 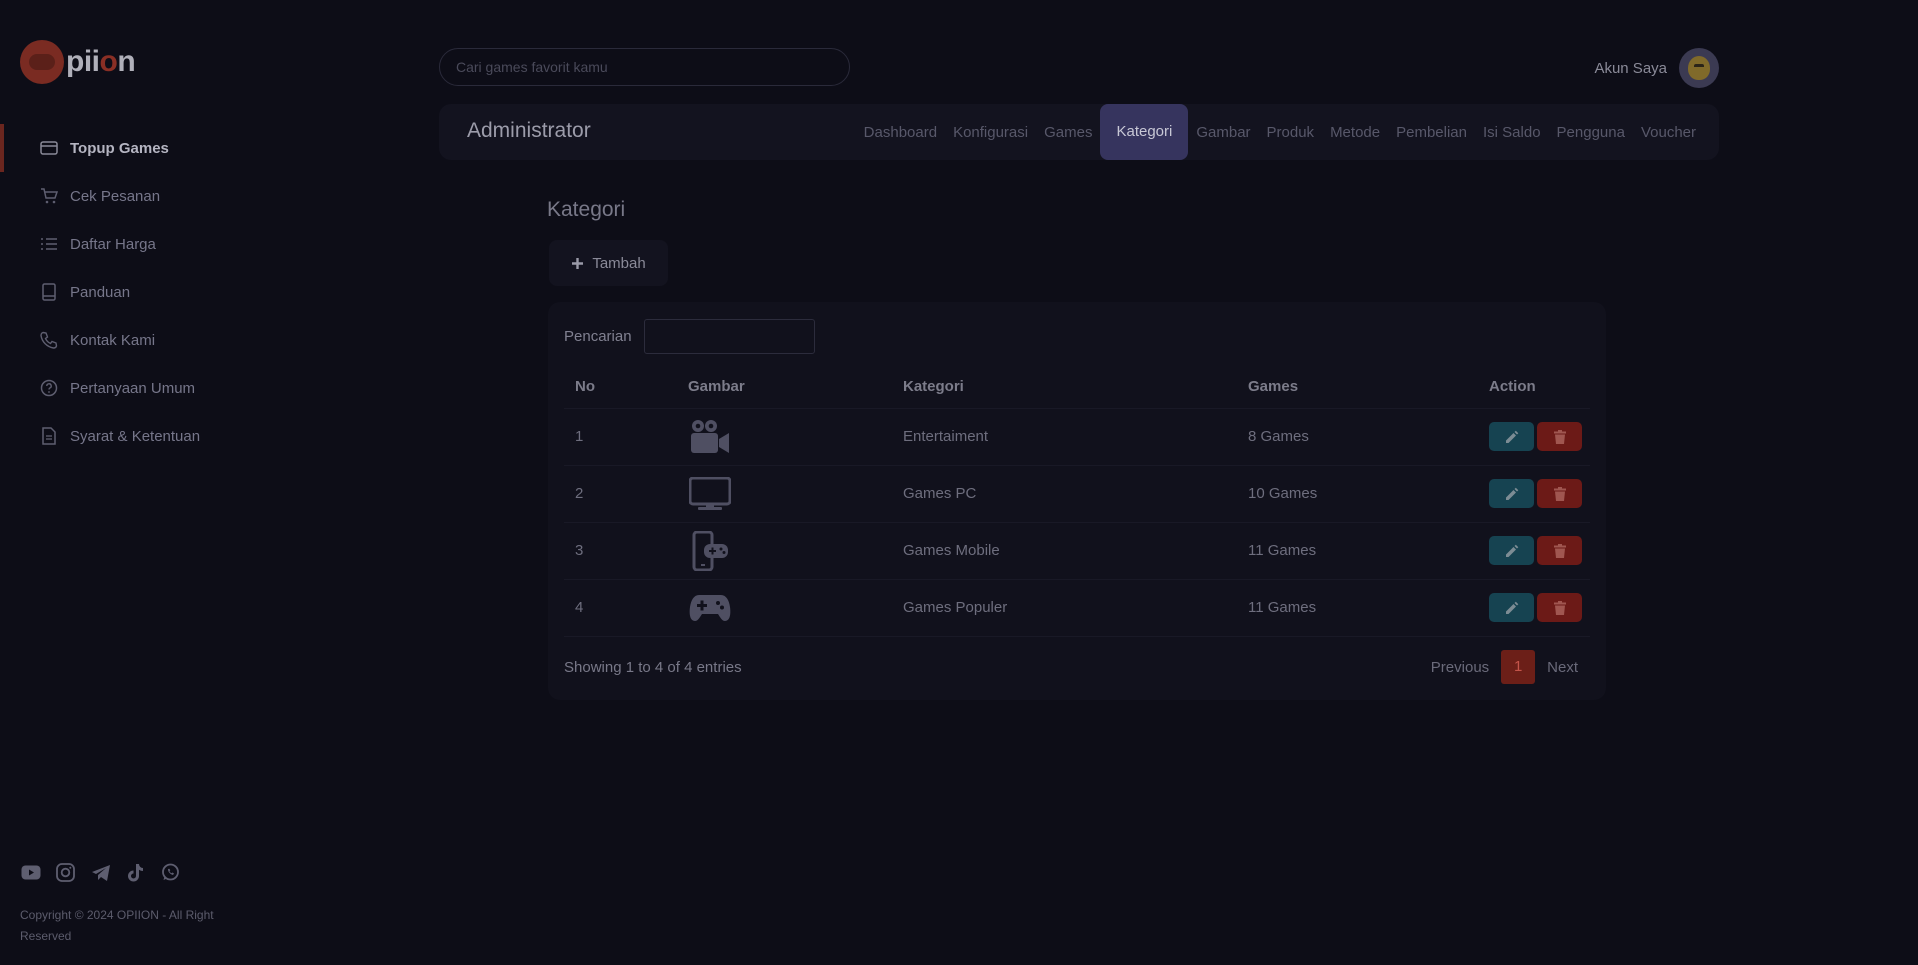 I want to click on previous-button: Previous, so click(x=1460, y=667).